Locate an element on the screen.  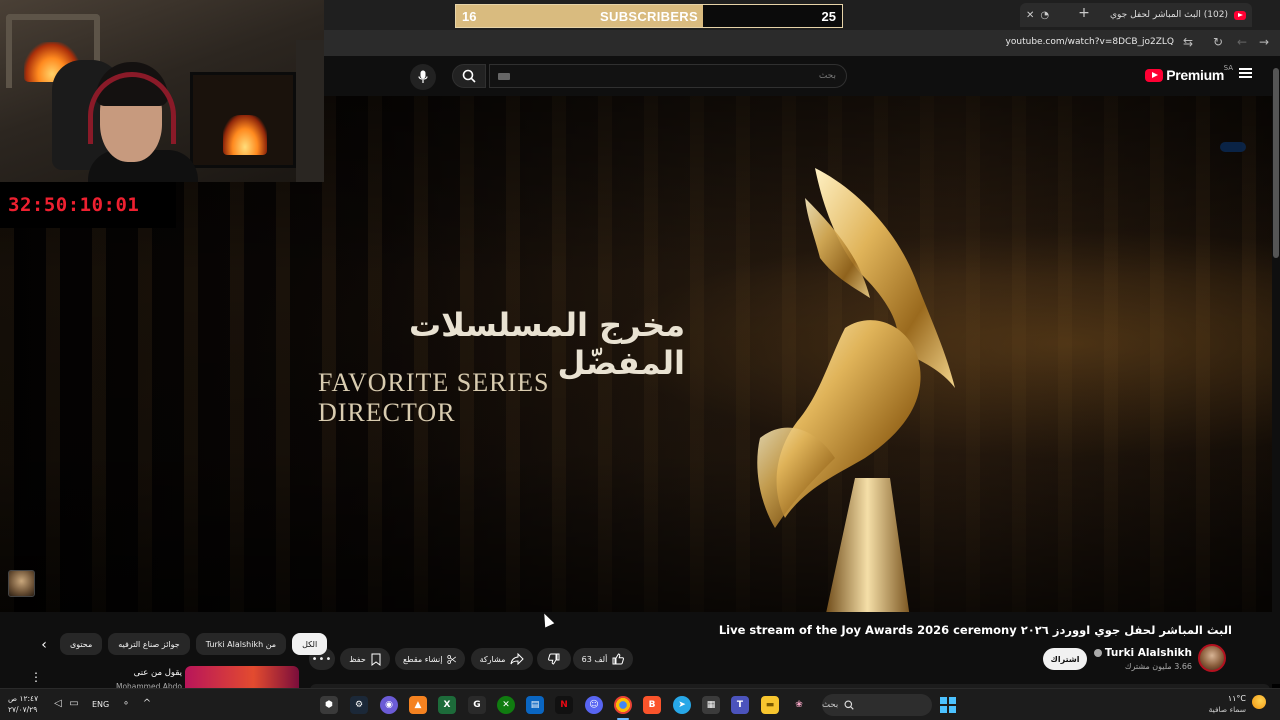
weather-sun-icon is located at coordinates (1259, 702).